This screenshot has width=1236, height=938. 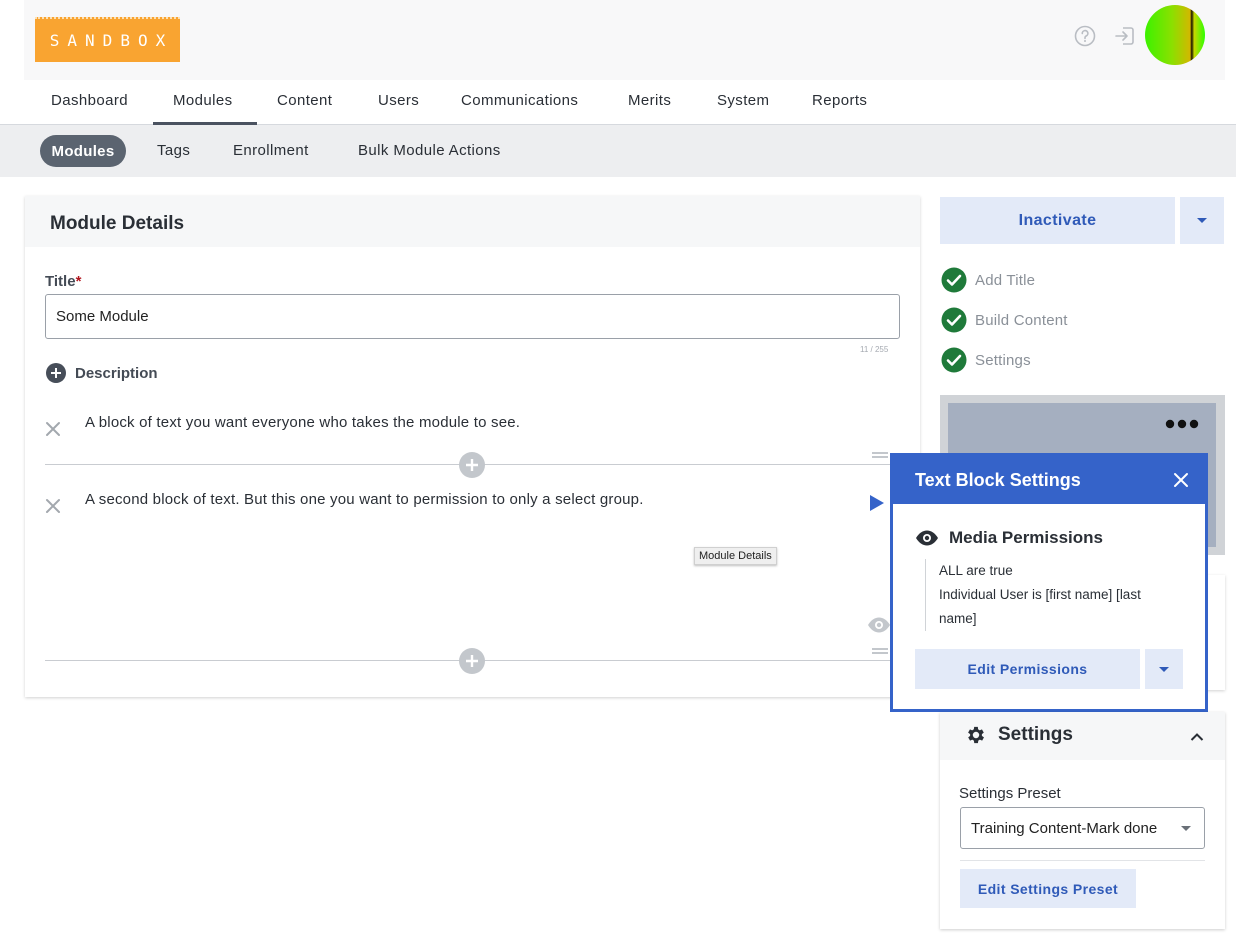 I want to click on play-icon, so click(x=877, y=505).